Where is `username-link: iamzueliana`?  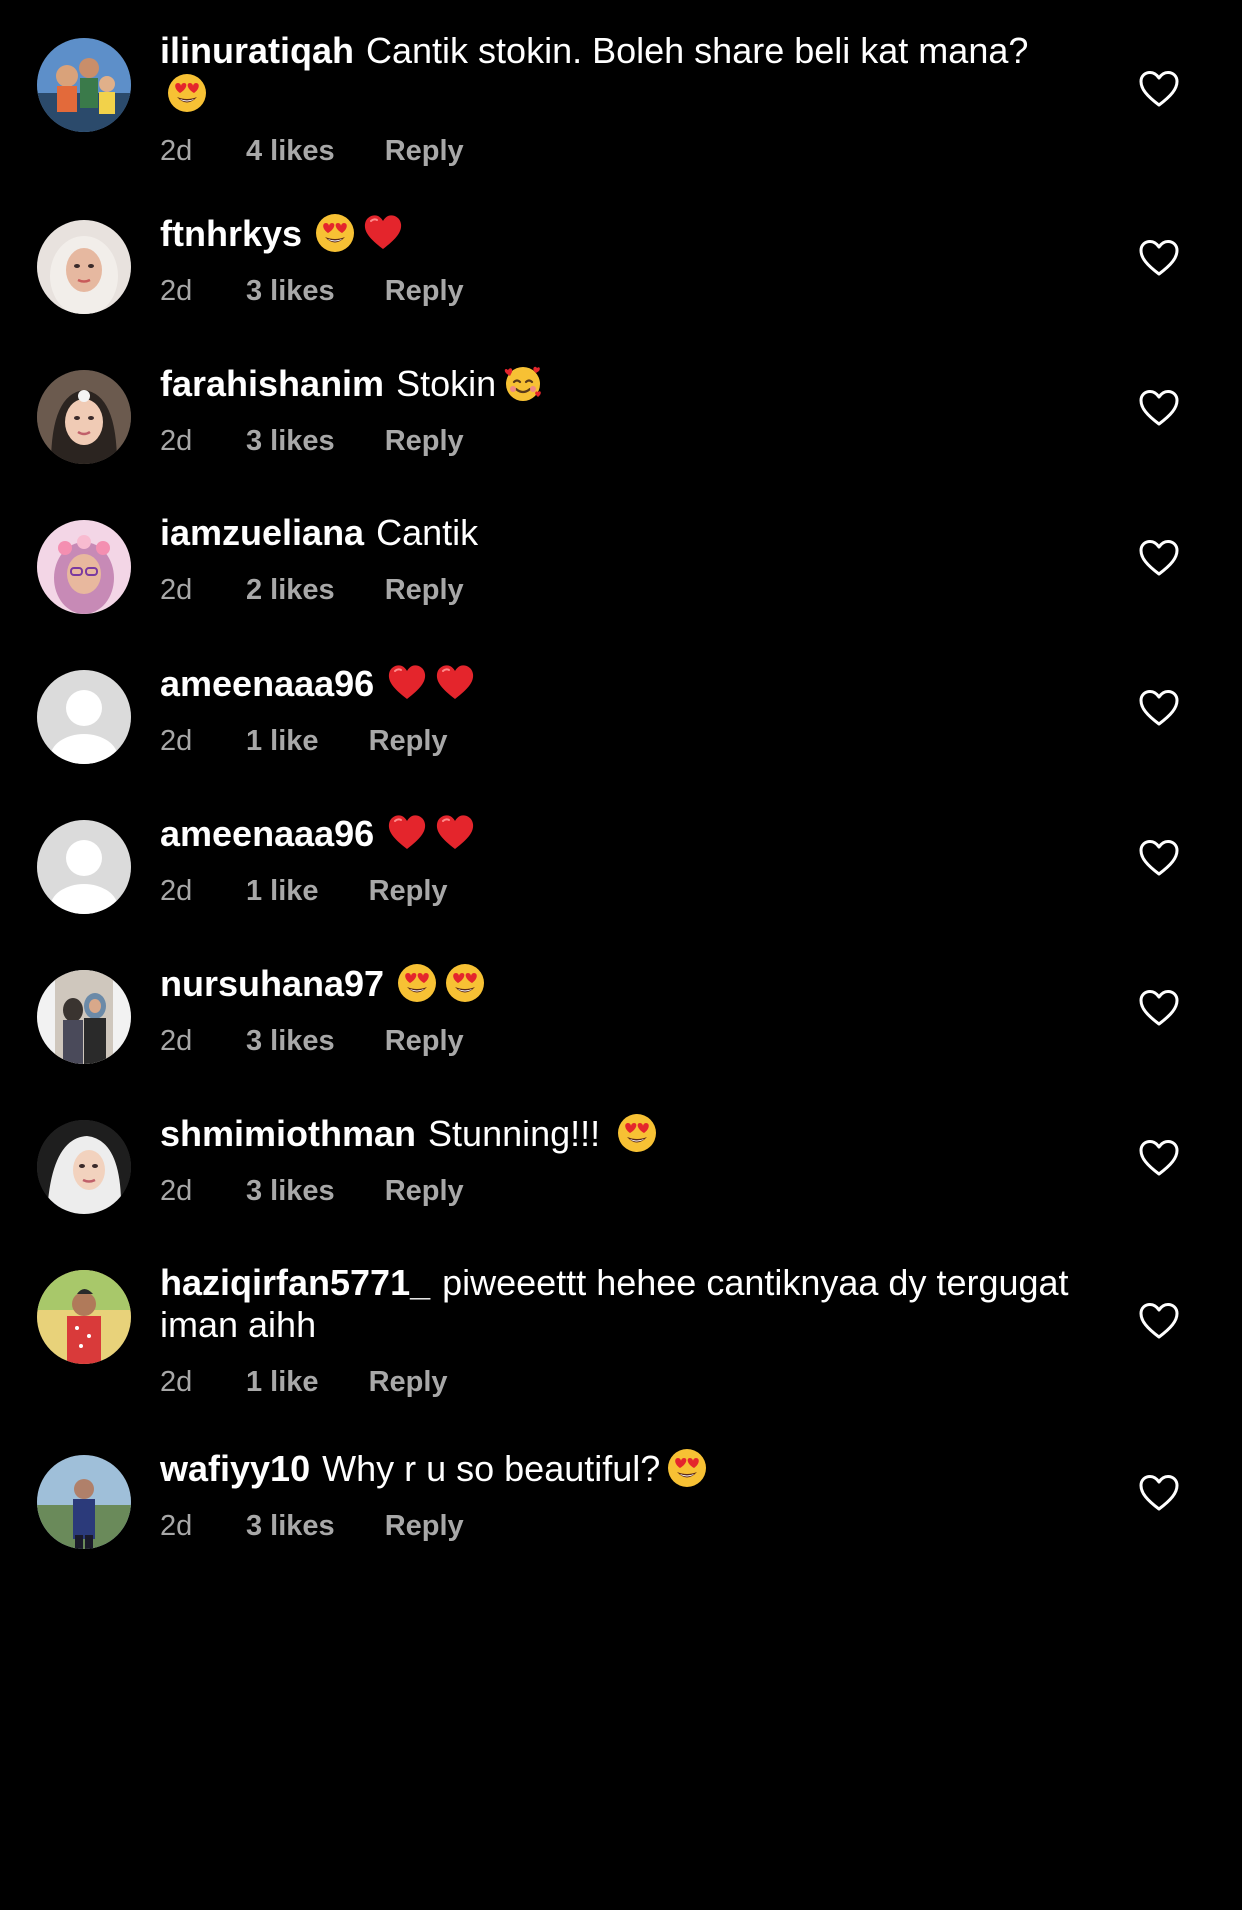 username-link: iamzueliana is located at coordinates (262, 532).